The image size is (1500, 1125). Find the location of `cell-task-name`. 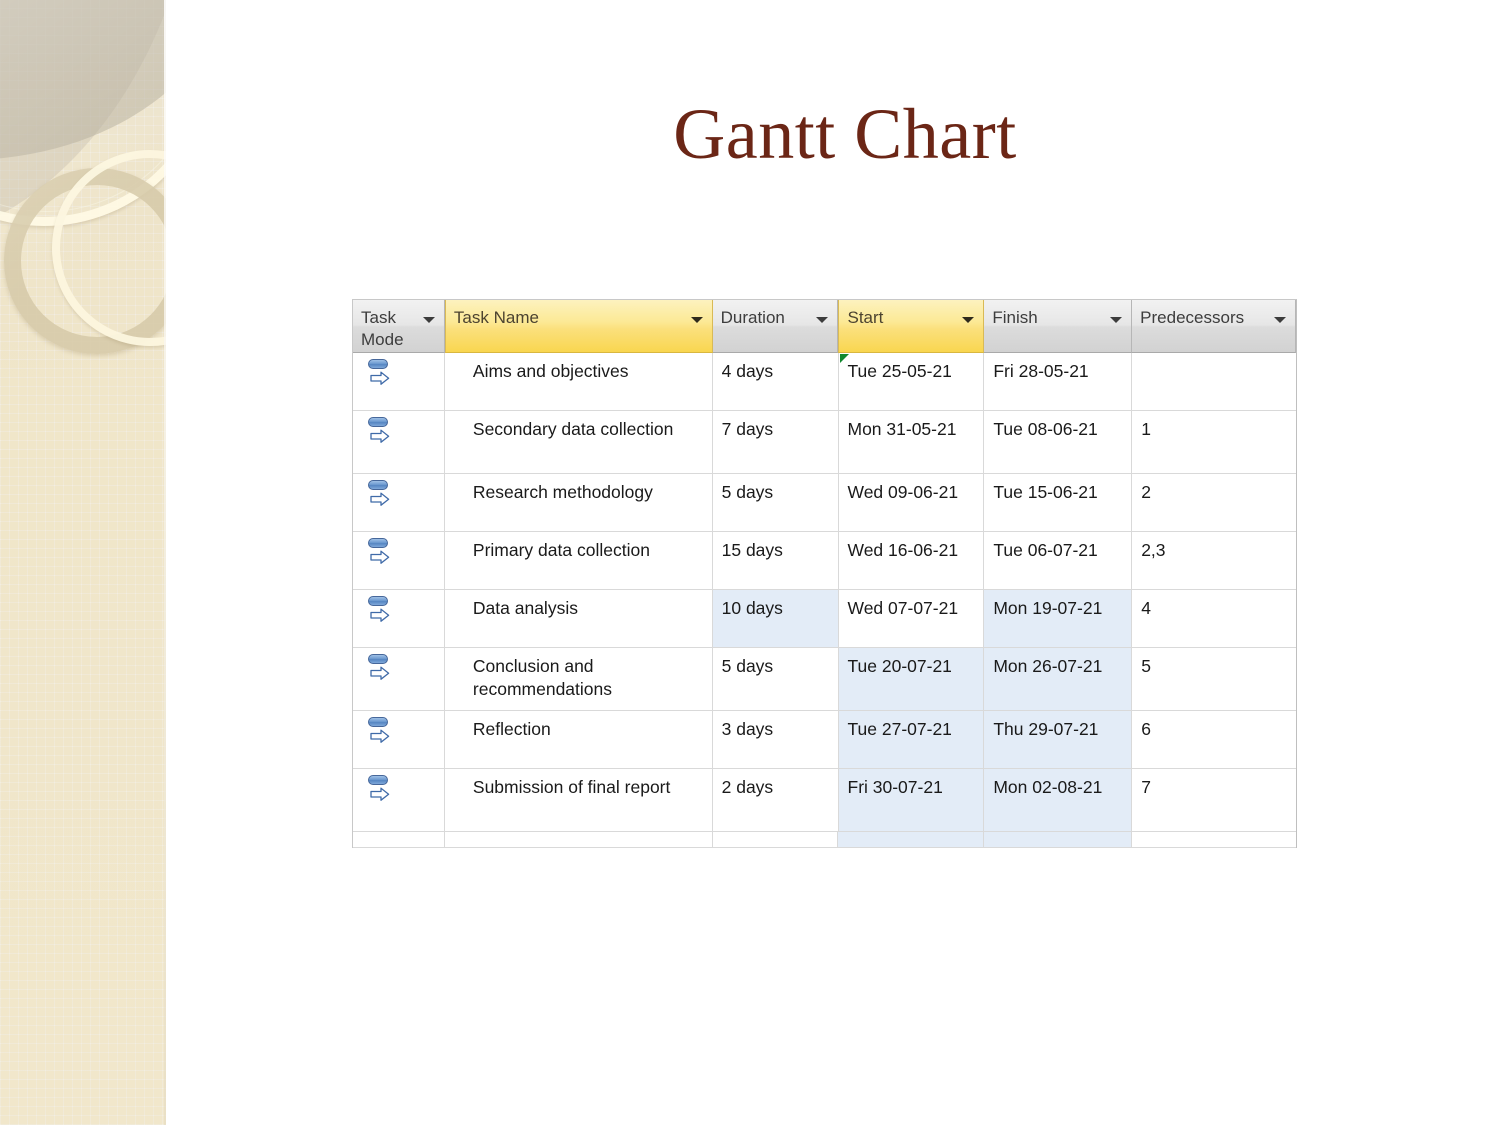

cell-task-name is located at coordinates (578, 840).